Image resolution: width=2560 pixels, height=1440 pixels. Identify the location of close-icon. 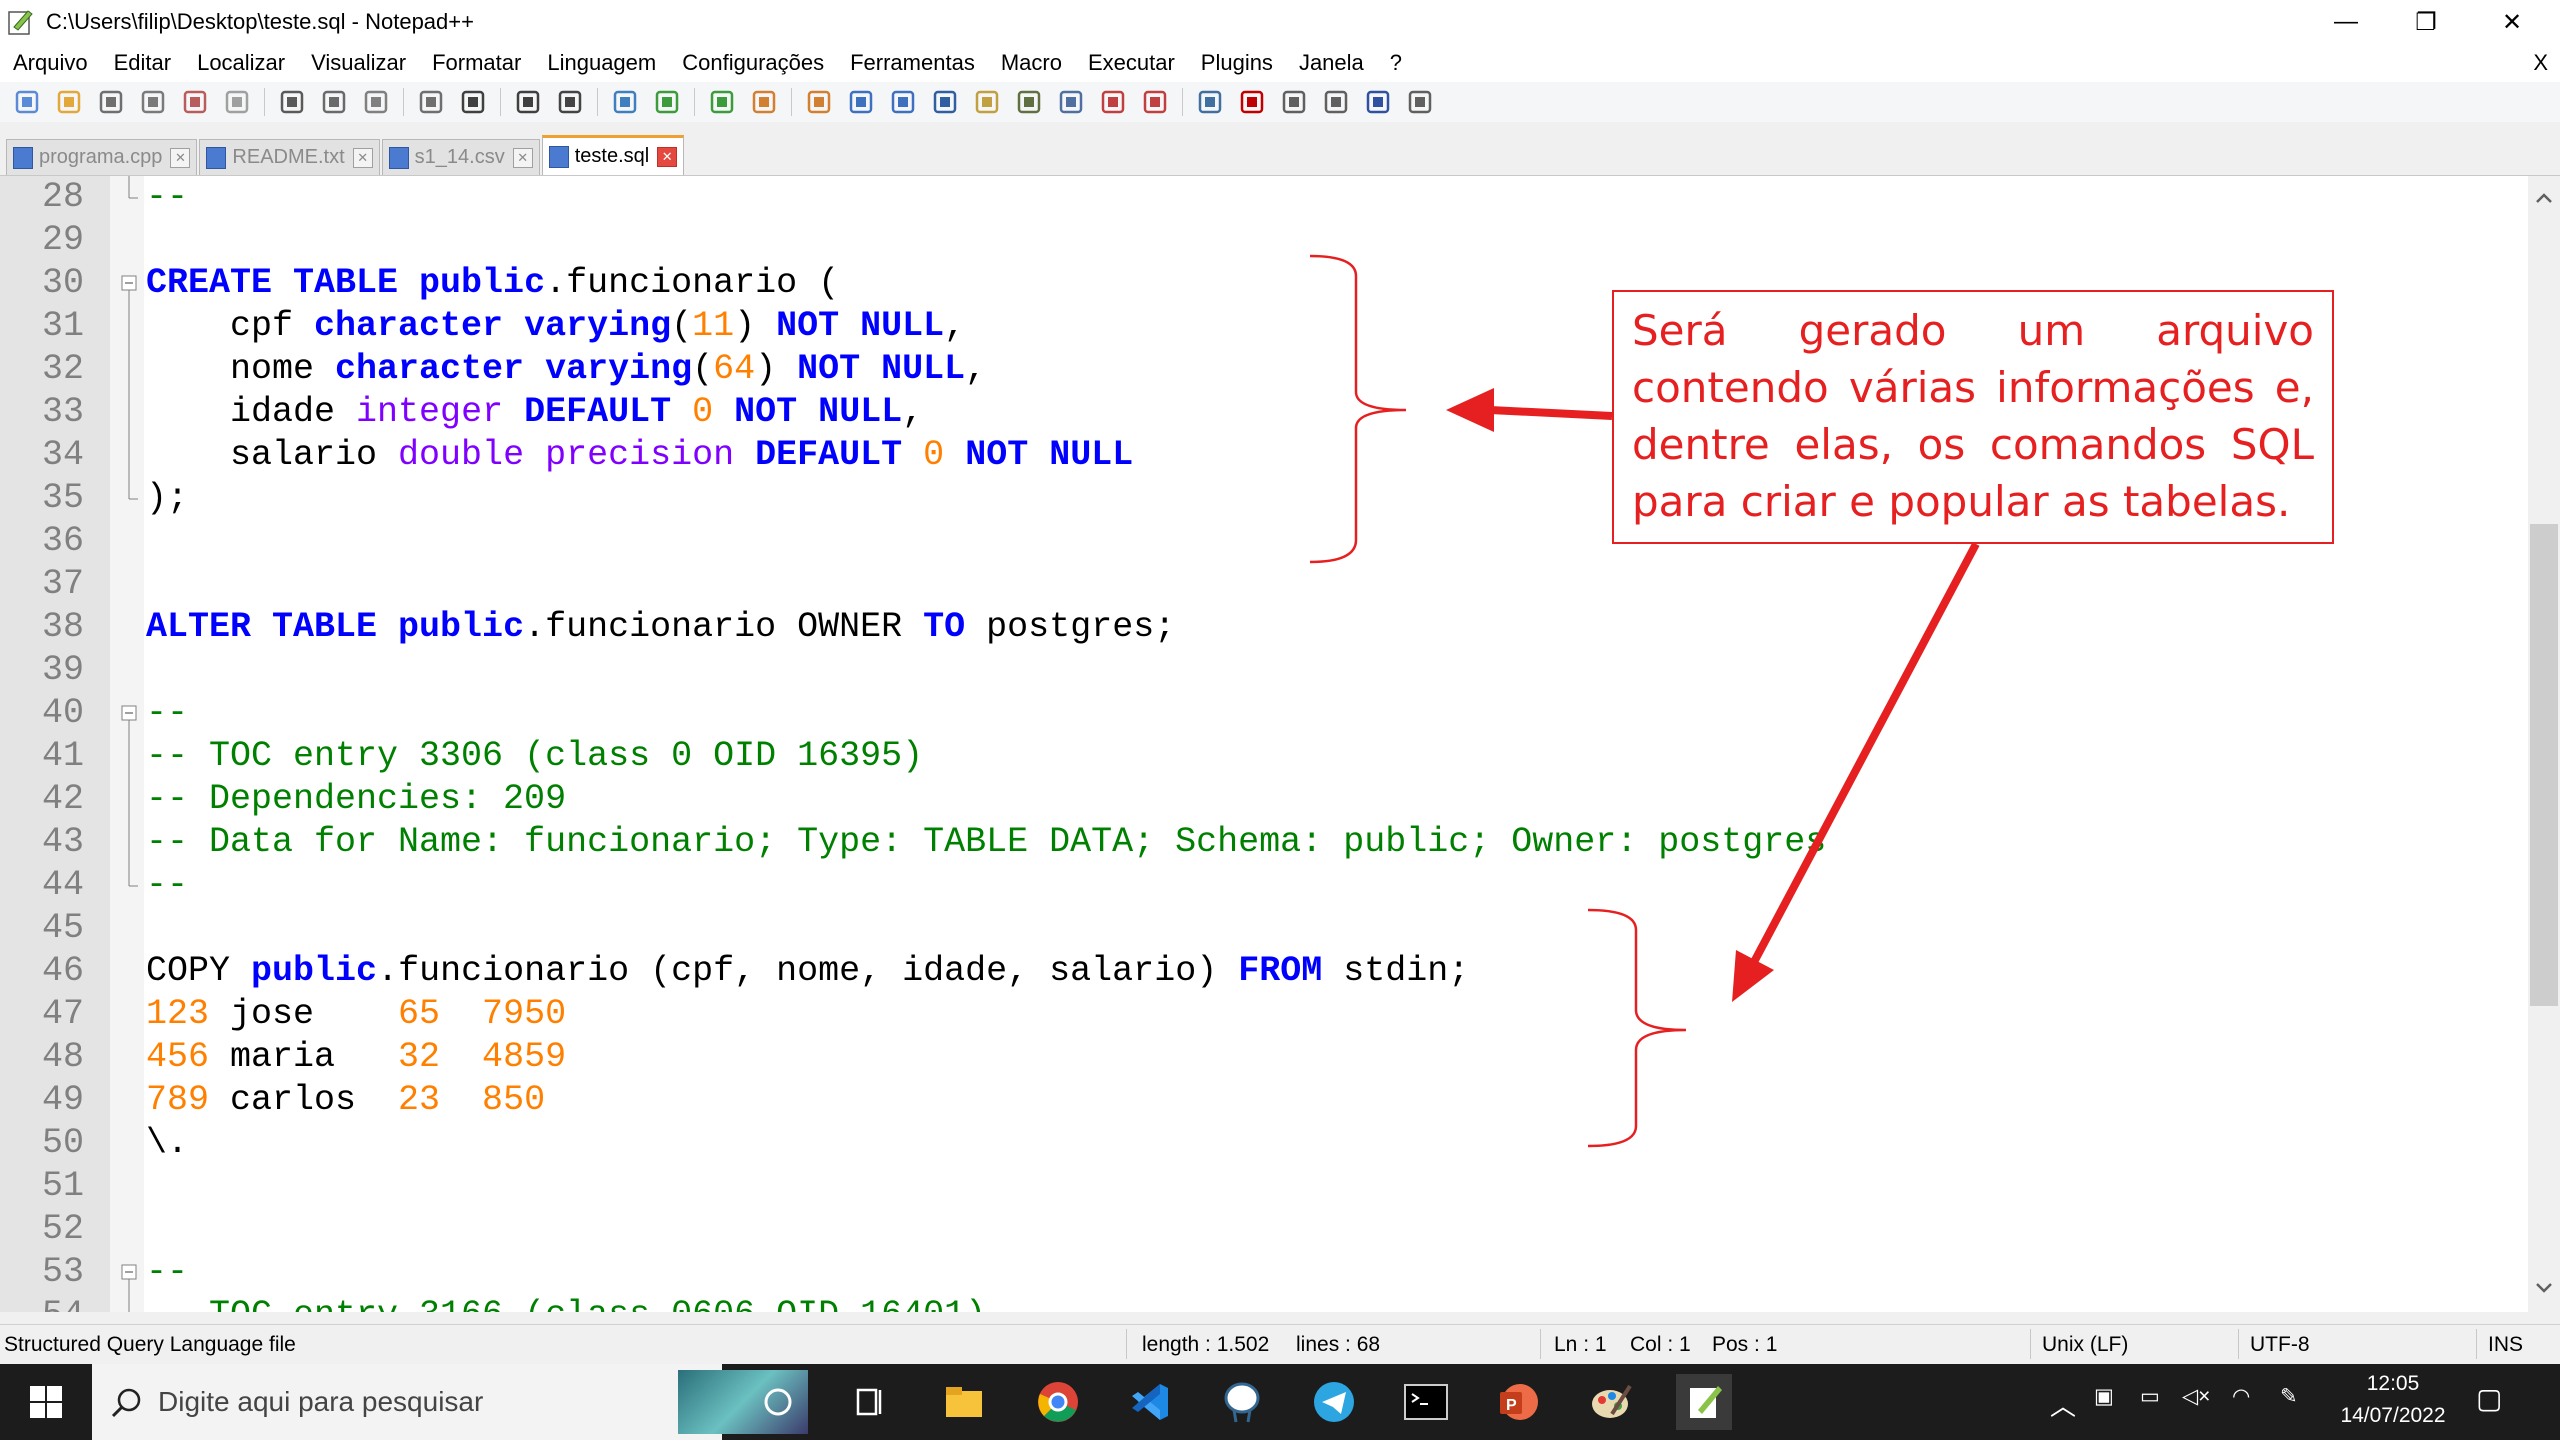
(195, 102).